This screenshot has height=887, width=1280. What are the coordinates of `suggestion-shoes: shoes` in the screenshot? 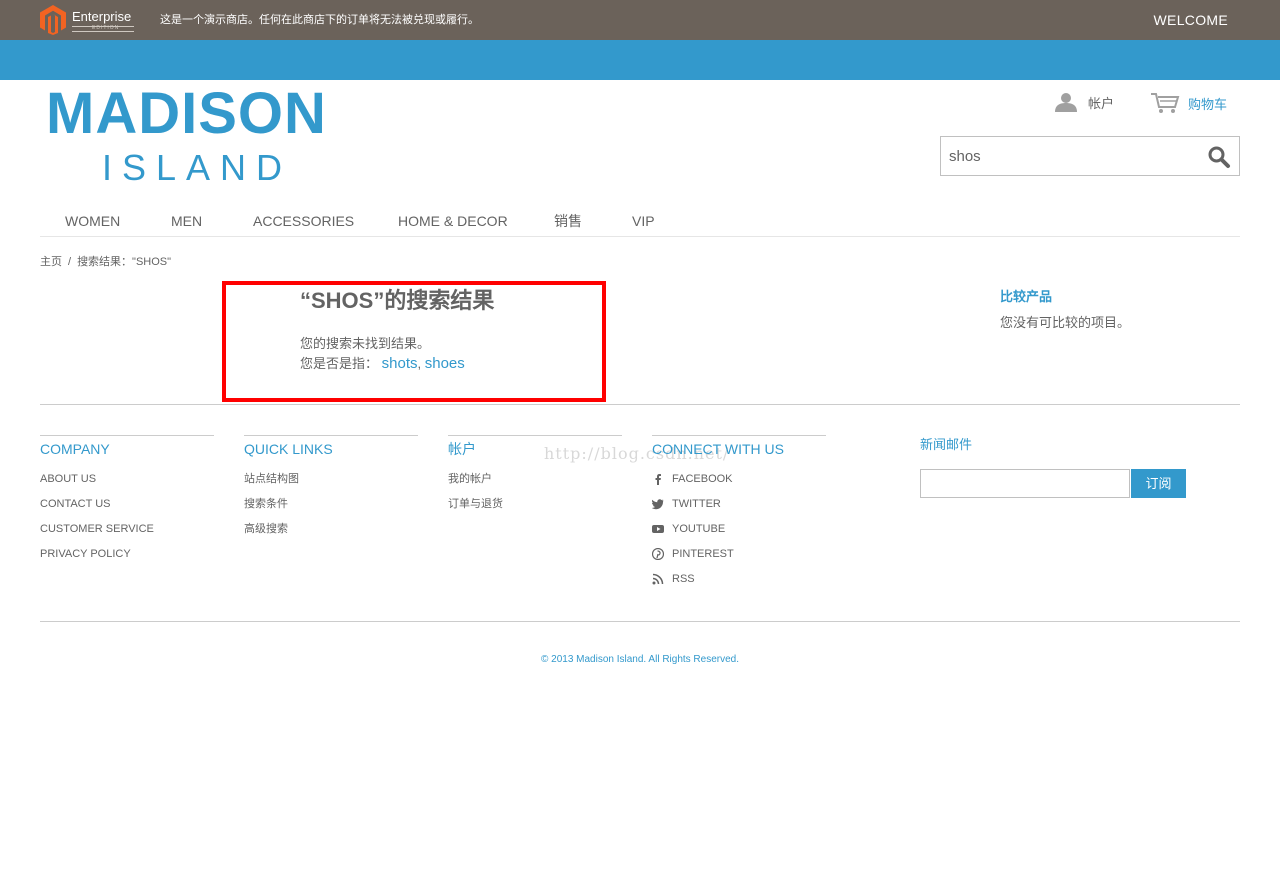 It's located at (445, 363).